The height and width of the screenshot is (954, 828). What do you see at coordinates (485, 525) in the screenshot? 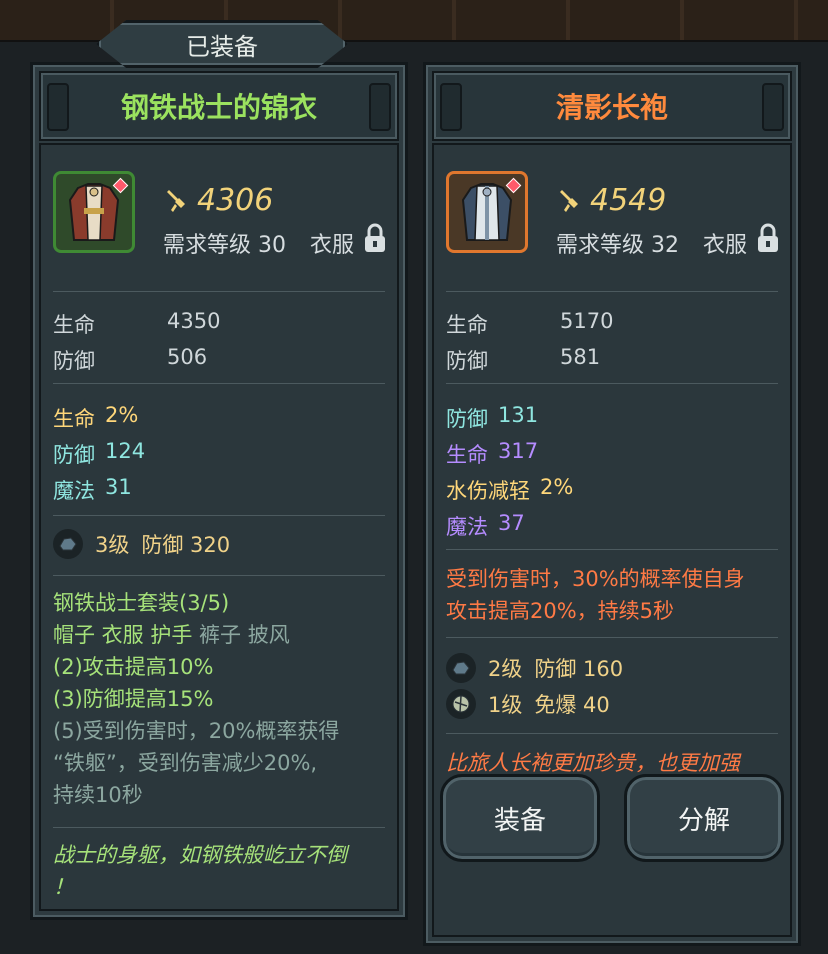
I see `bonus-stat-magic: 魔法 37` at bounding box center [485, 525].